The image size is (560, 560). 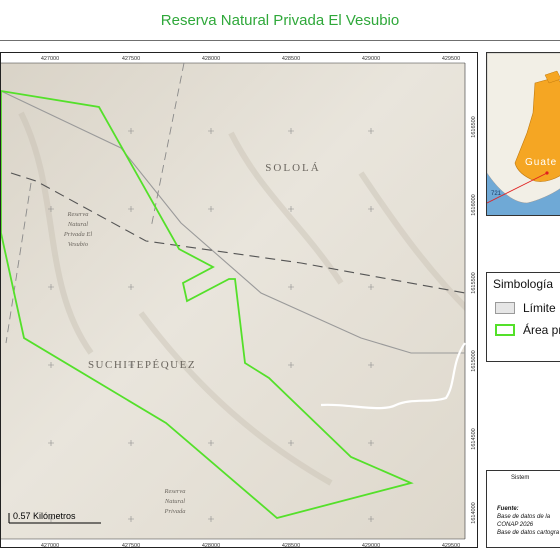 I want to click on reserve-label-bottom-2: Natural, so click(x=174, y=501).